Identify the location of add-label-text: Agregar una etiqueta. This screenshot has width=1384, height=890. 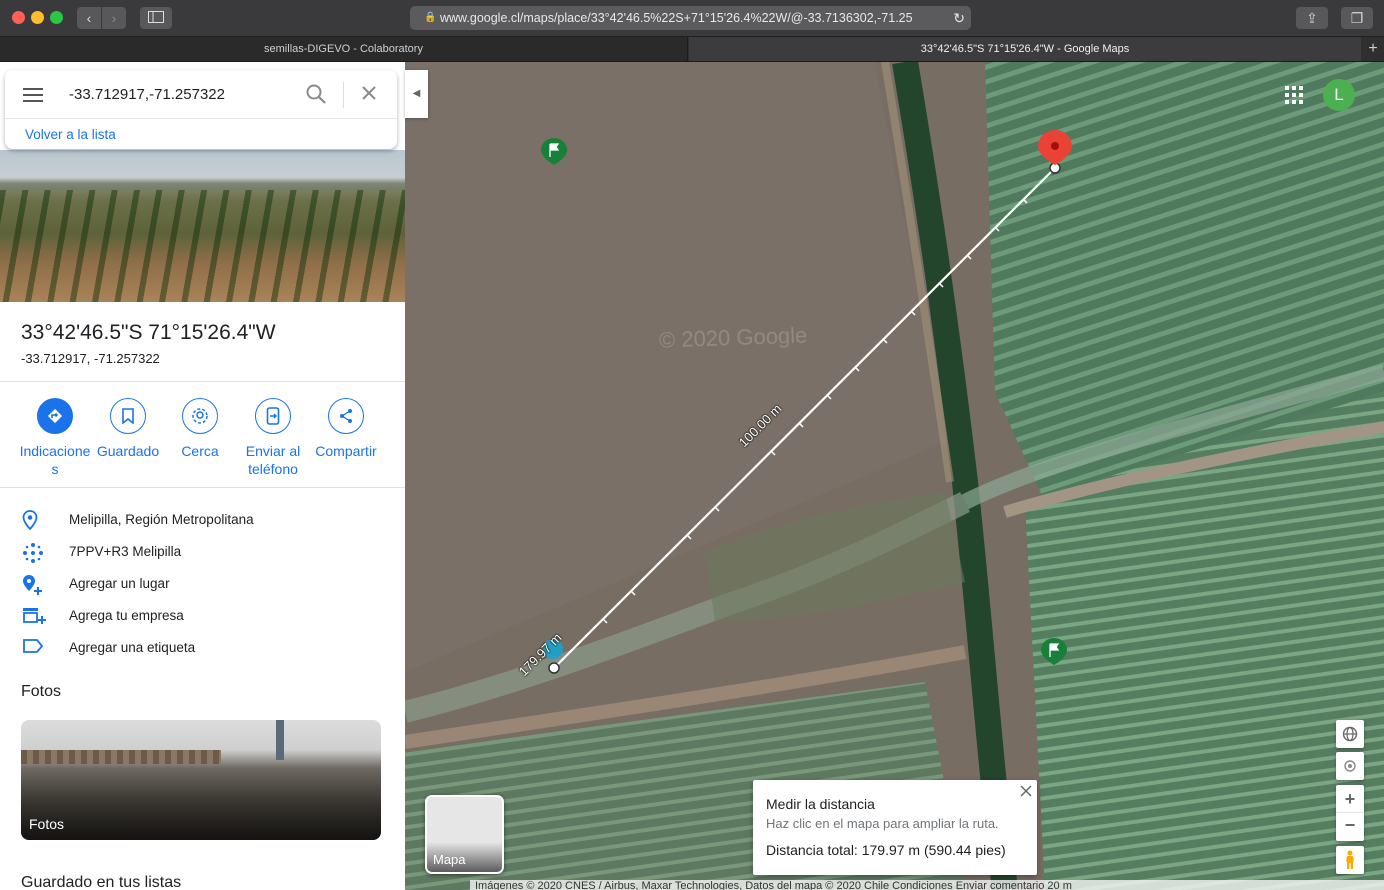
(132, 647).